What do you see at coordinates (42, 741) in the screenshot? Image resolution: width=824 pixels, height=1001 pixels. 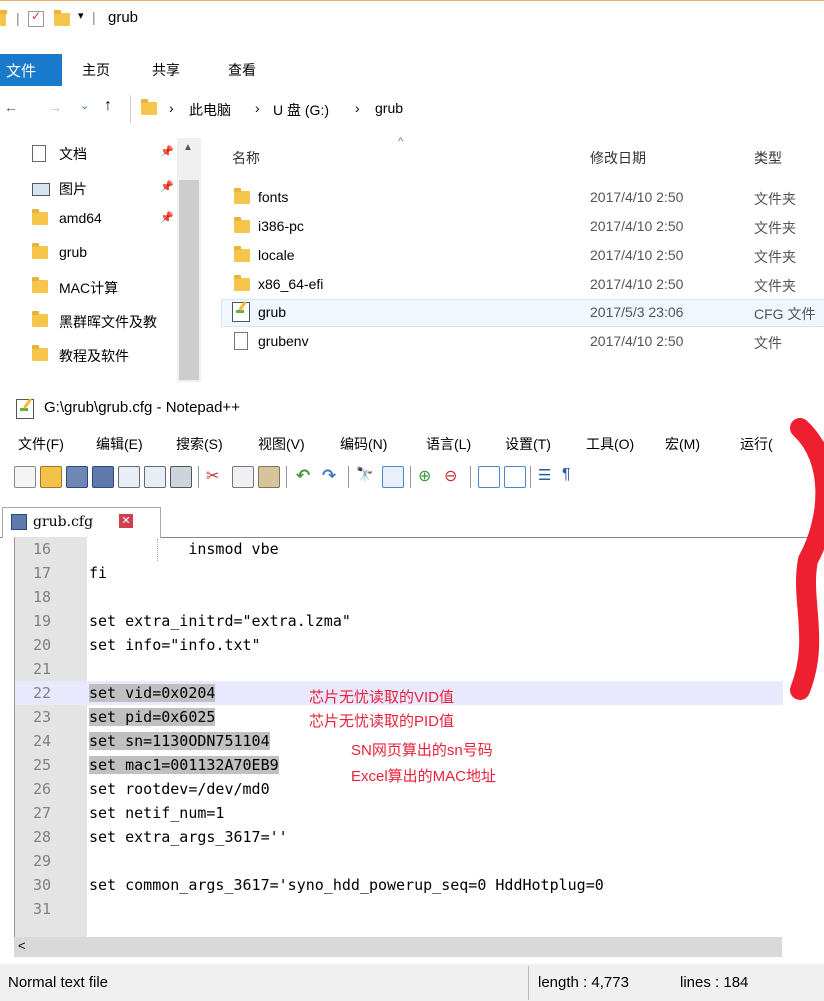 I see `line-number: 24` at bounding box center [42, 741].